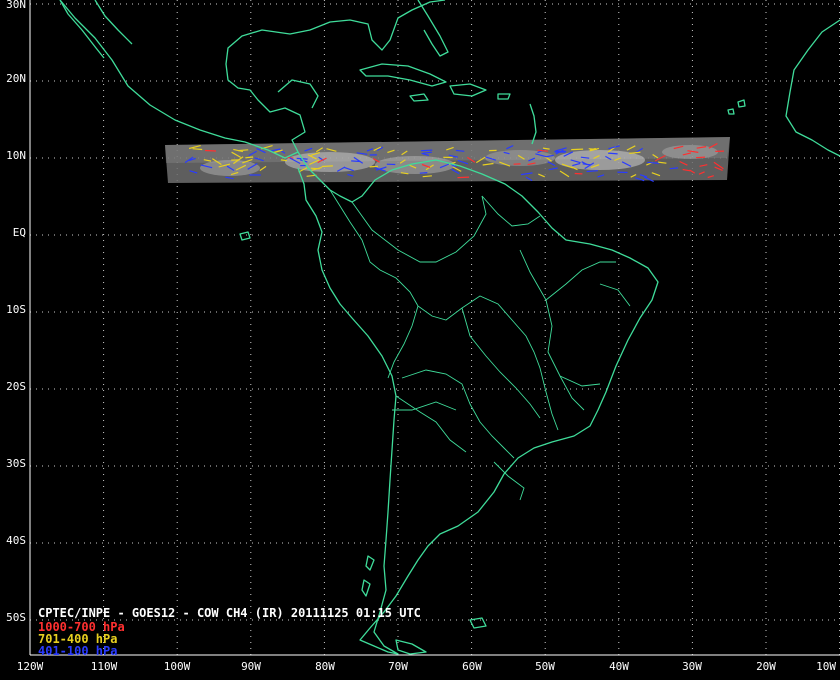 The image size is (840, 680). Describe the element at coordinates (16, 155) in the screenshot. I see `lat-label-10n: 10N` at that location.